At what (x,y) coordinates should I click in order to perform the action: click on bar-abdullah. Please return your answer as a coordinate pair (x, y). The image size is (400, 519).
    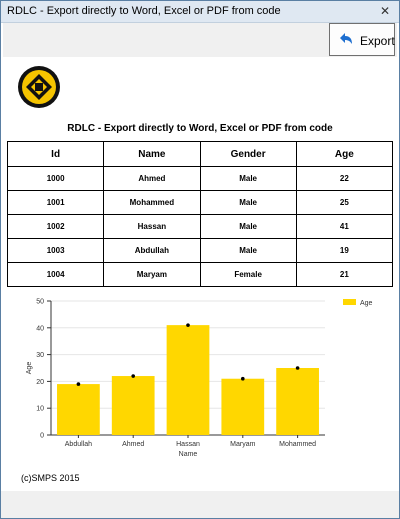
    Looking at the image, I should click on (78, 409).